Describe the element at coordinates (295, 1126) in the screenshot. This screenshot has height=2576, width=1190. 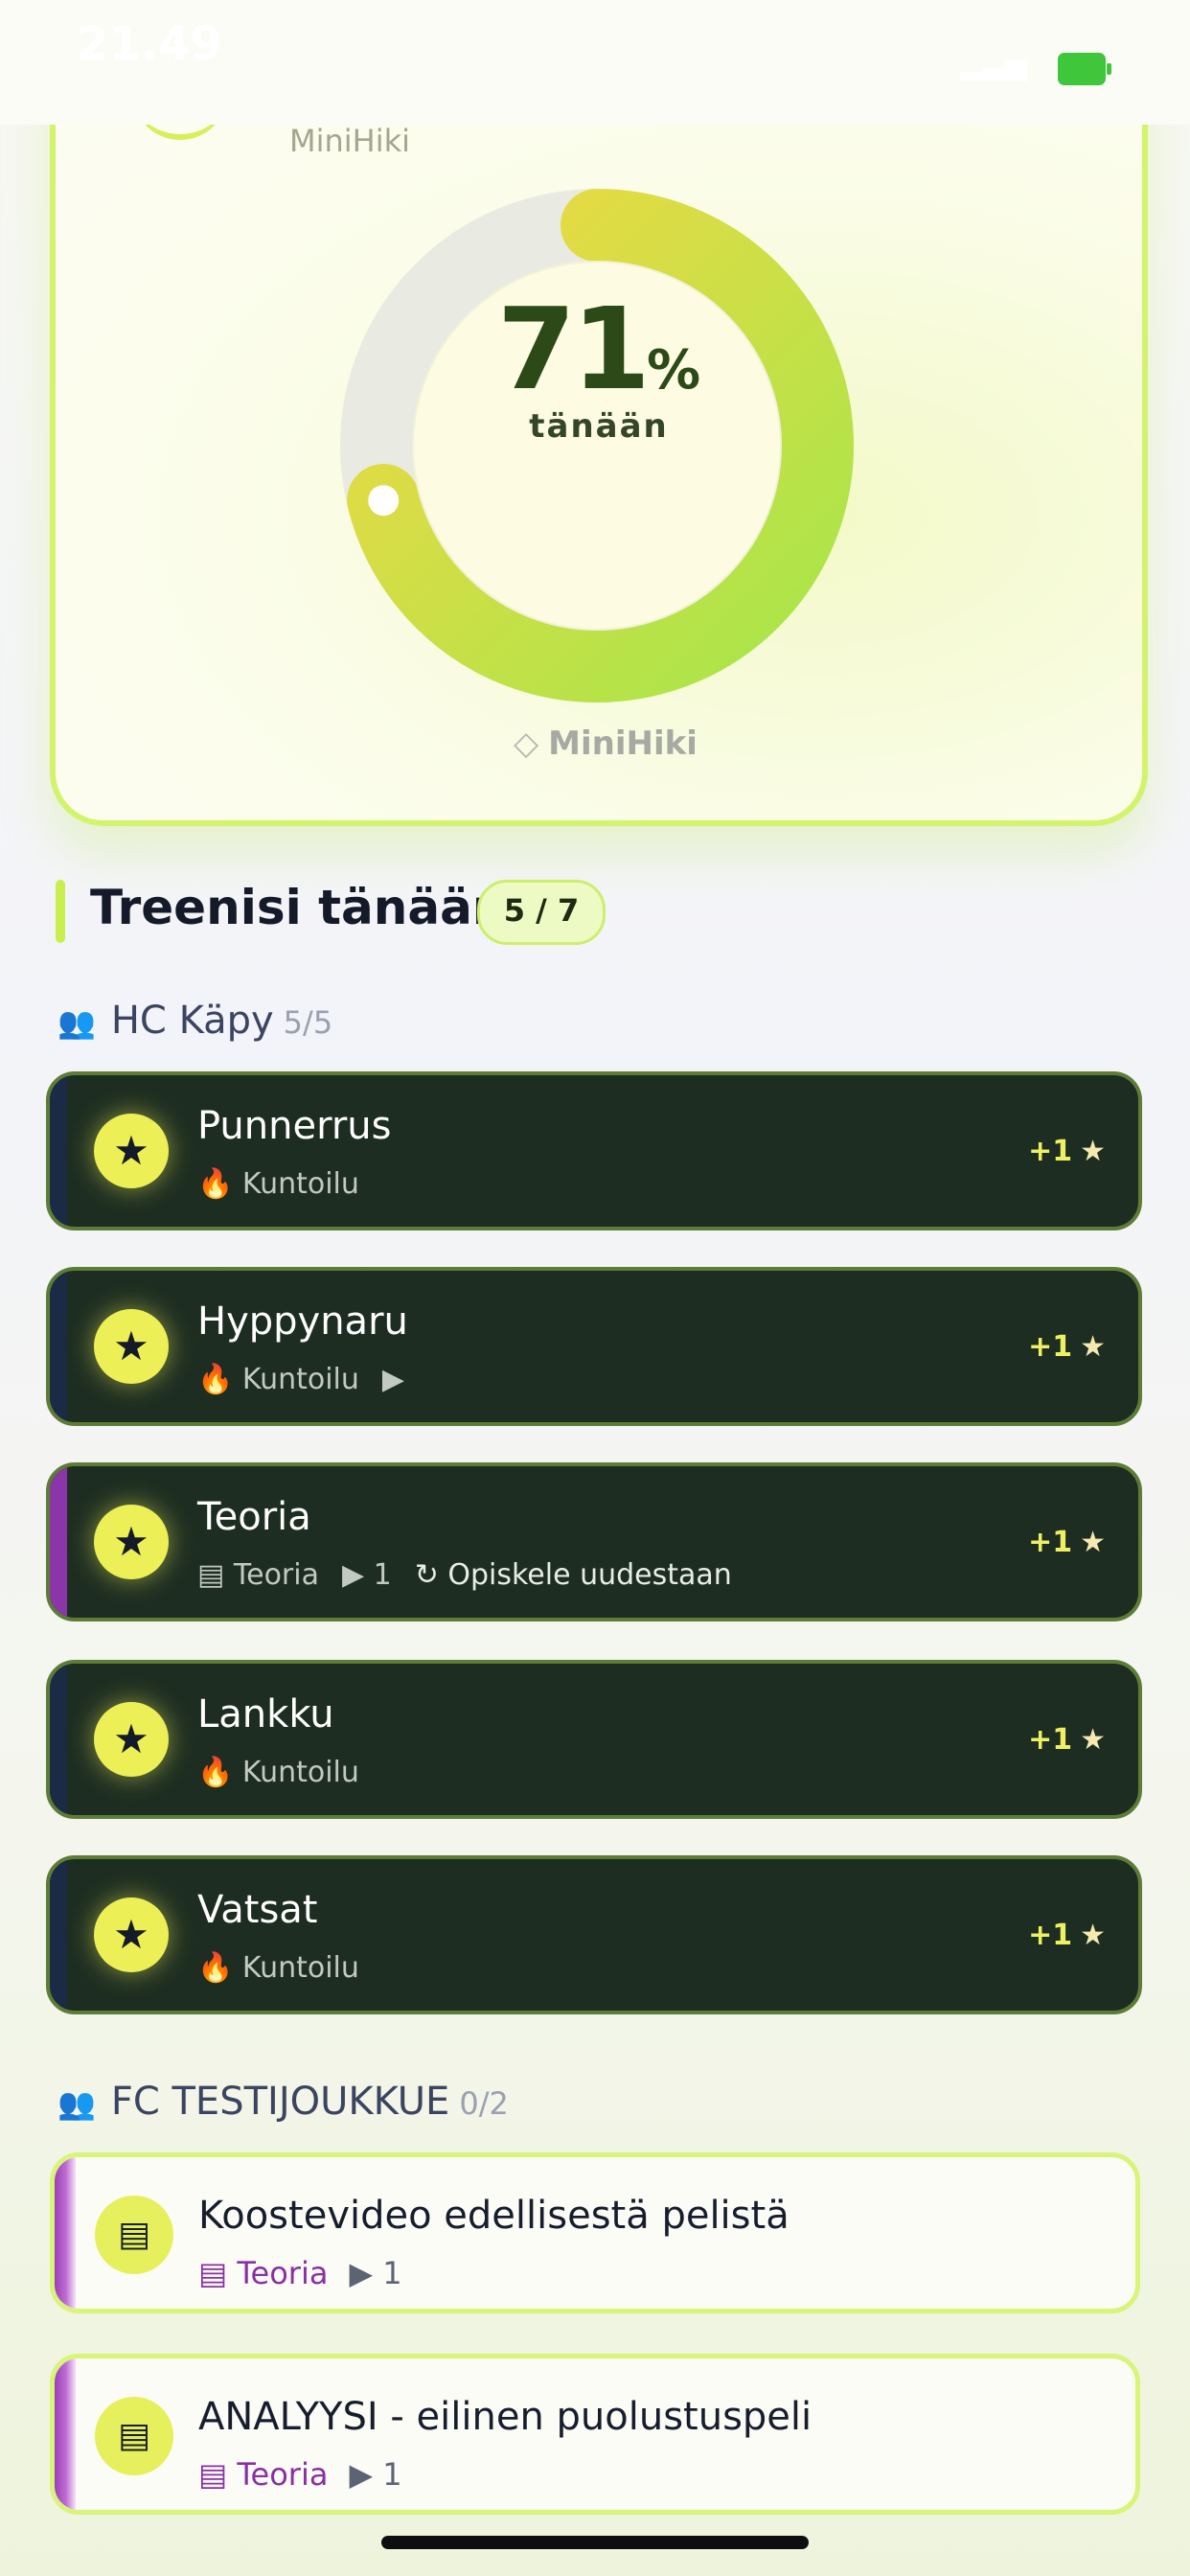
I see `exercise-title: Punnerrus` at that location.